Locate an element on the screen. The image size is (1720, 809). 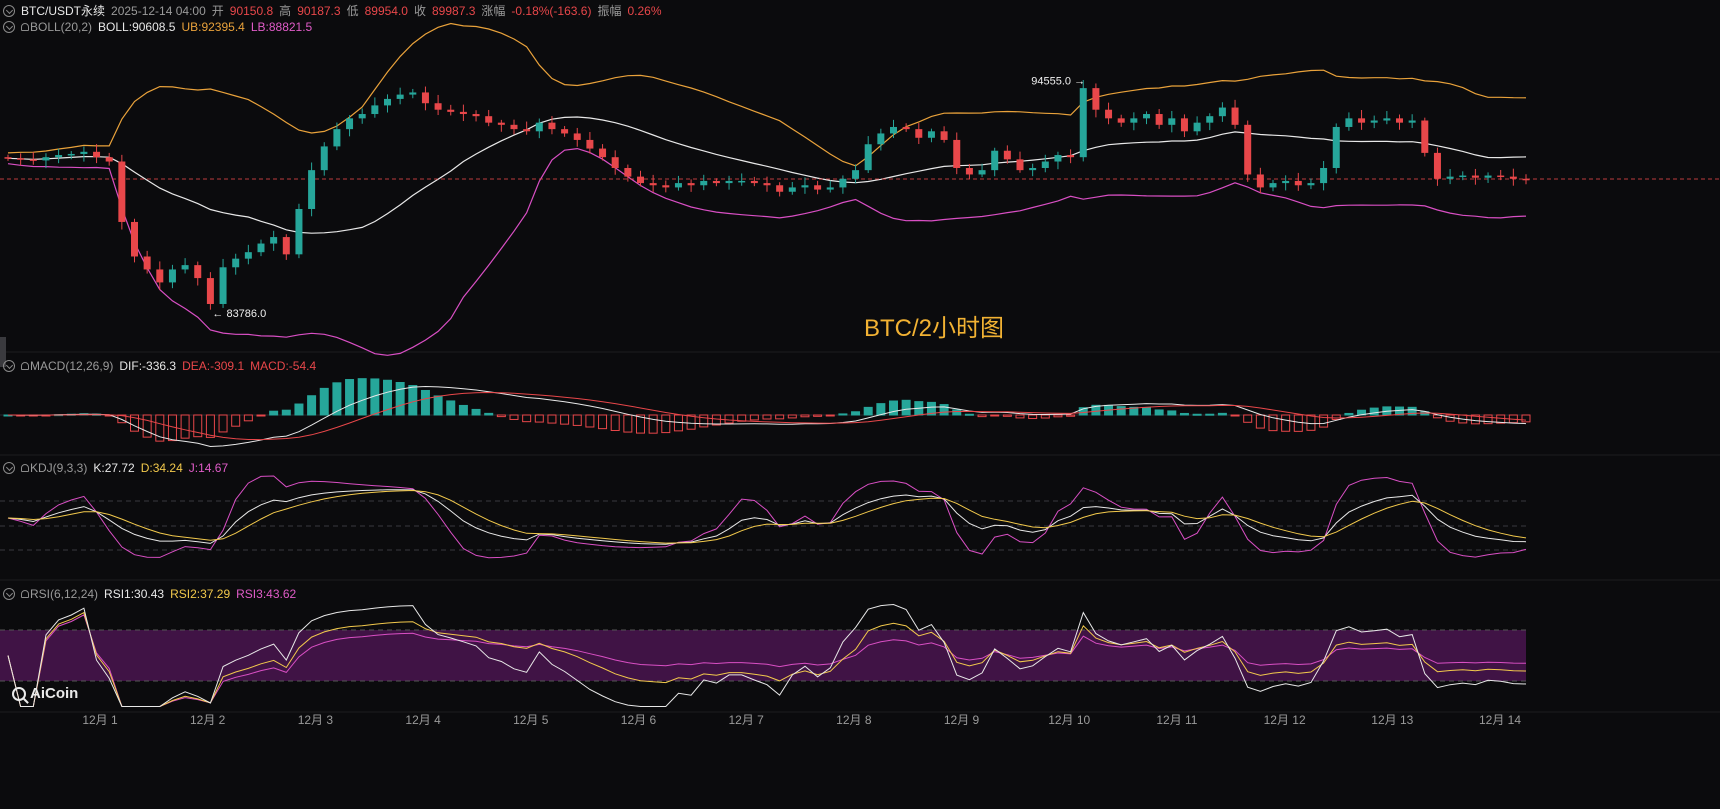
low-label: 低 is located at coordinates (352, 11).